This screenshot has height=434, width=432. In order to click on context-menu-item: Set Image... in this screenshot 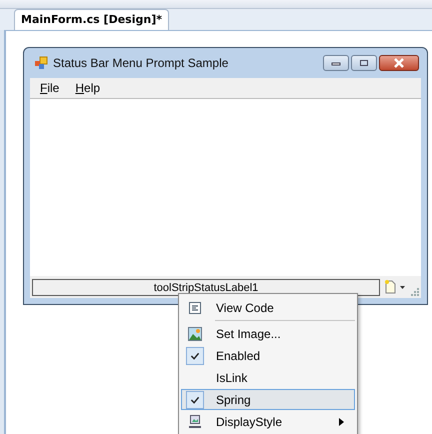, I will do `click(268, 333)`.